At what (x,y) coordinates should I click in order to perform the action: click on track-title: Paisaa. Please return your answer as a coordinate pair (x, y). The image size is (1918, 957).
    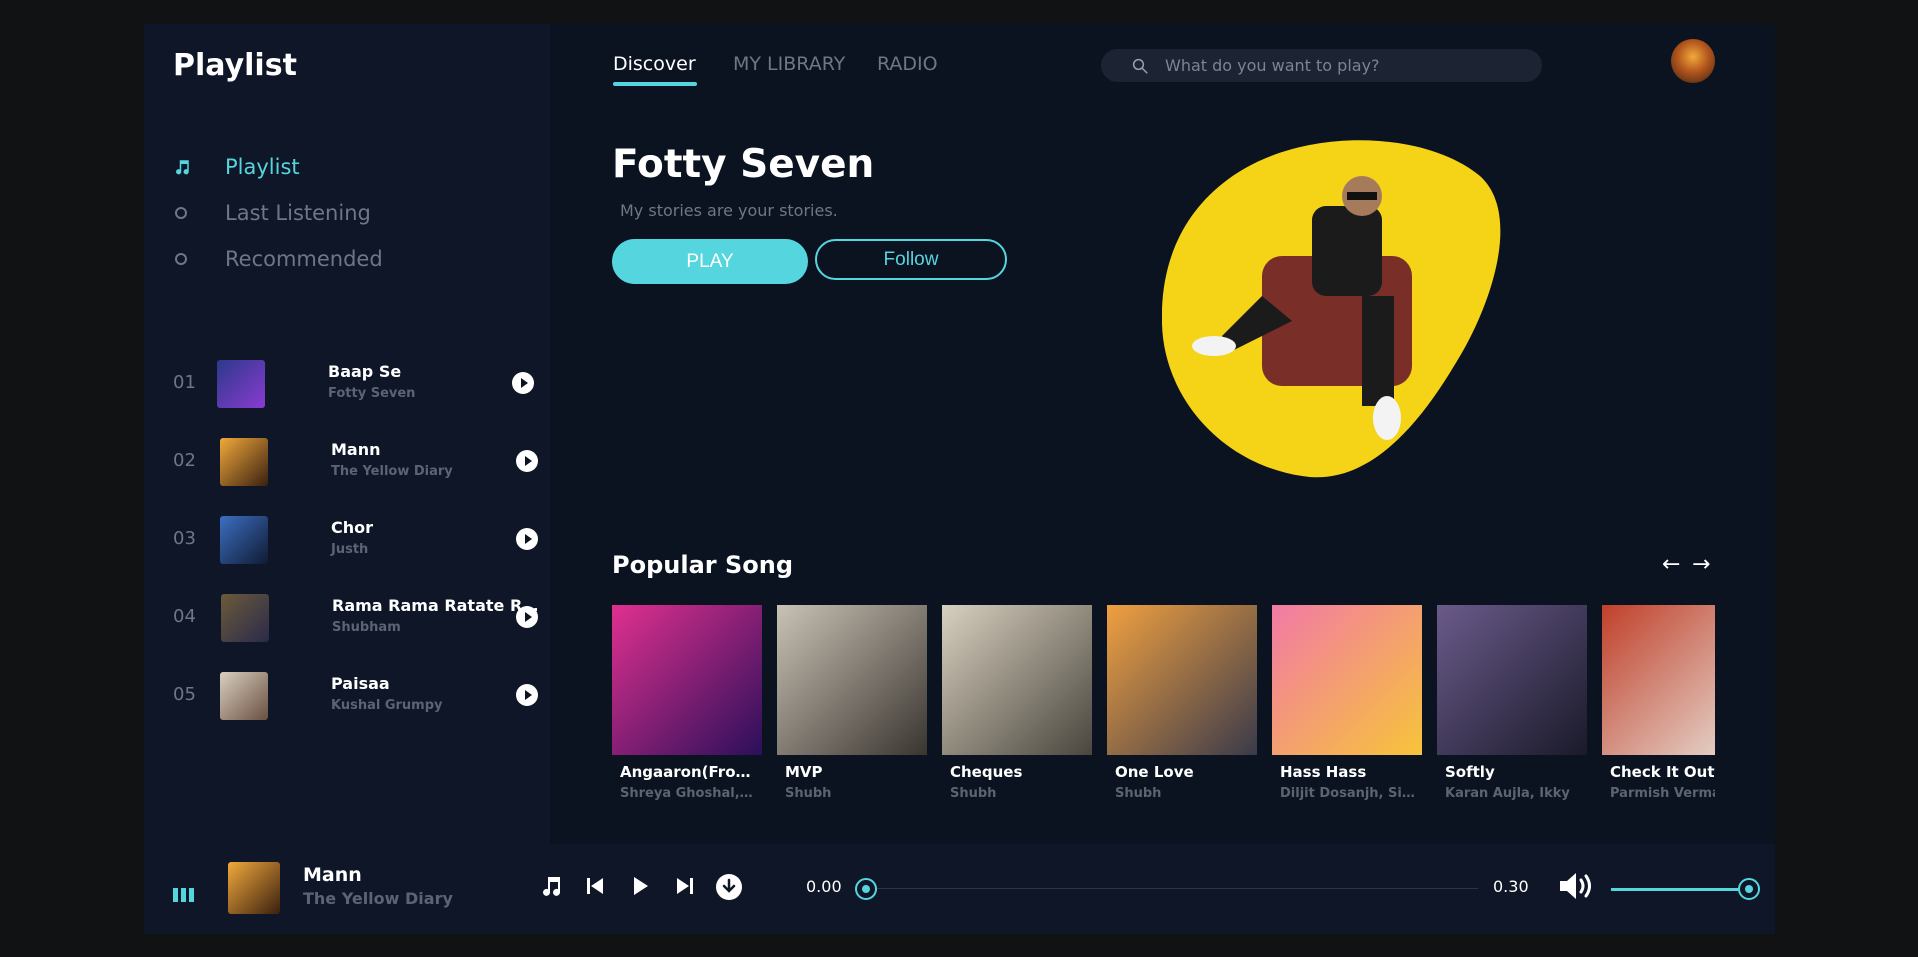
    Looking at the image, I should click on (360, 683).